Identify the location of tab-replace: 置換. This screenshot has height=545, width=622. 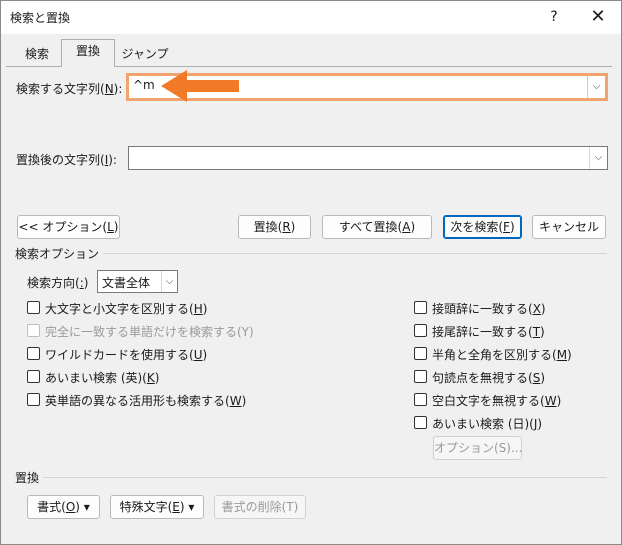
(88, 53).